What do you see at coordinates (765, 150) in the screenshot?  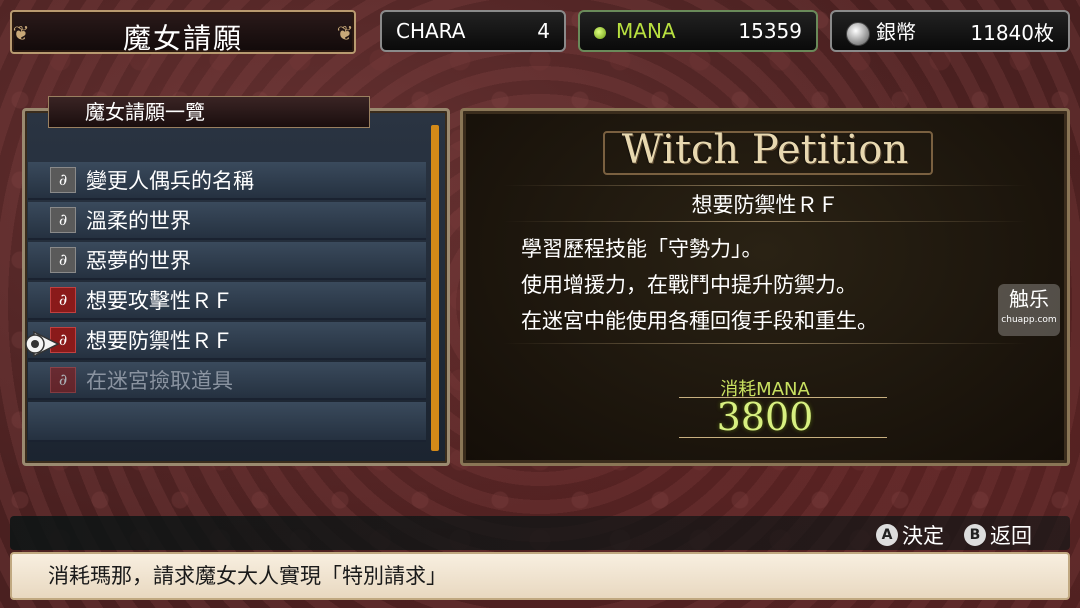 I see `witch-petition-banner: Witch Petition` at bounding box center [765, 150].